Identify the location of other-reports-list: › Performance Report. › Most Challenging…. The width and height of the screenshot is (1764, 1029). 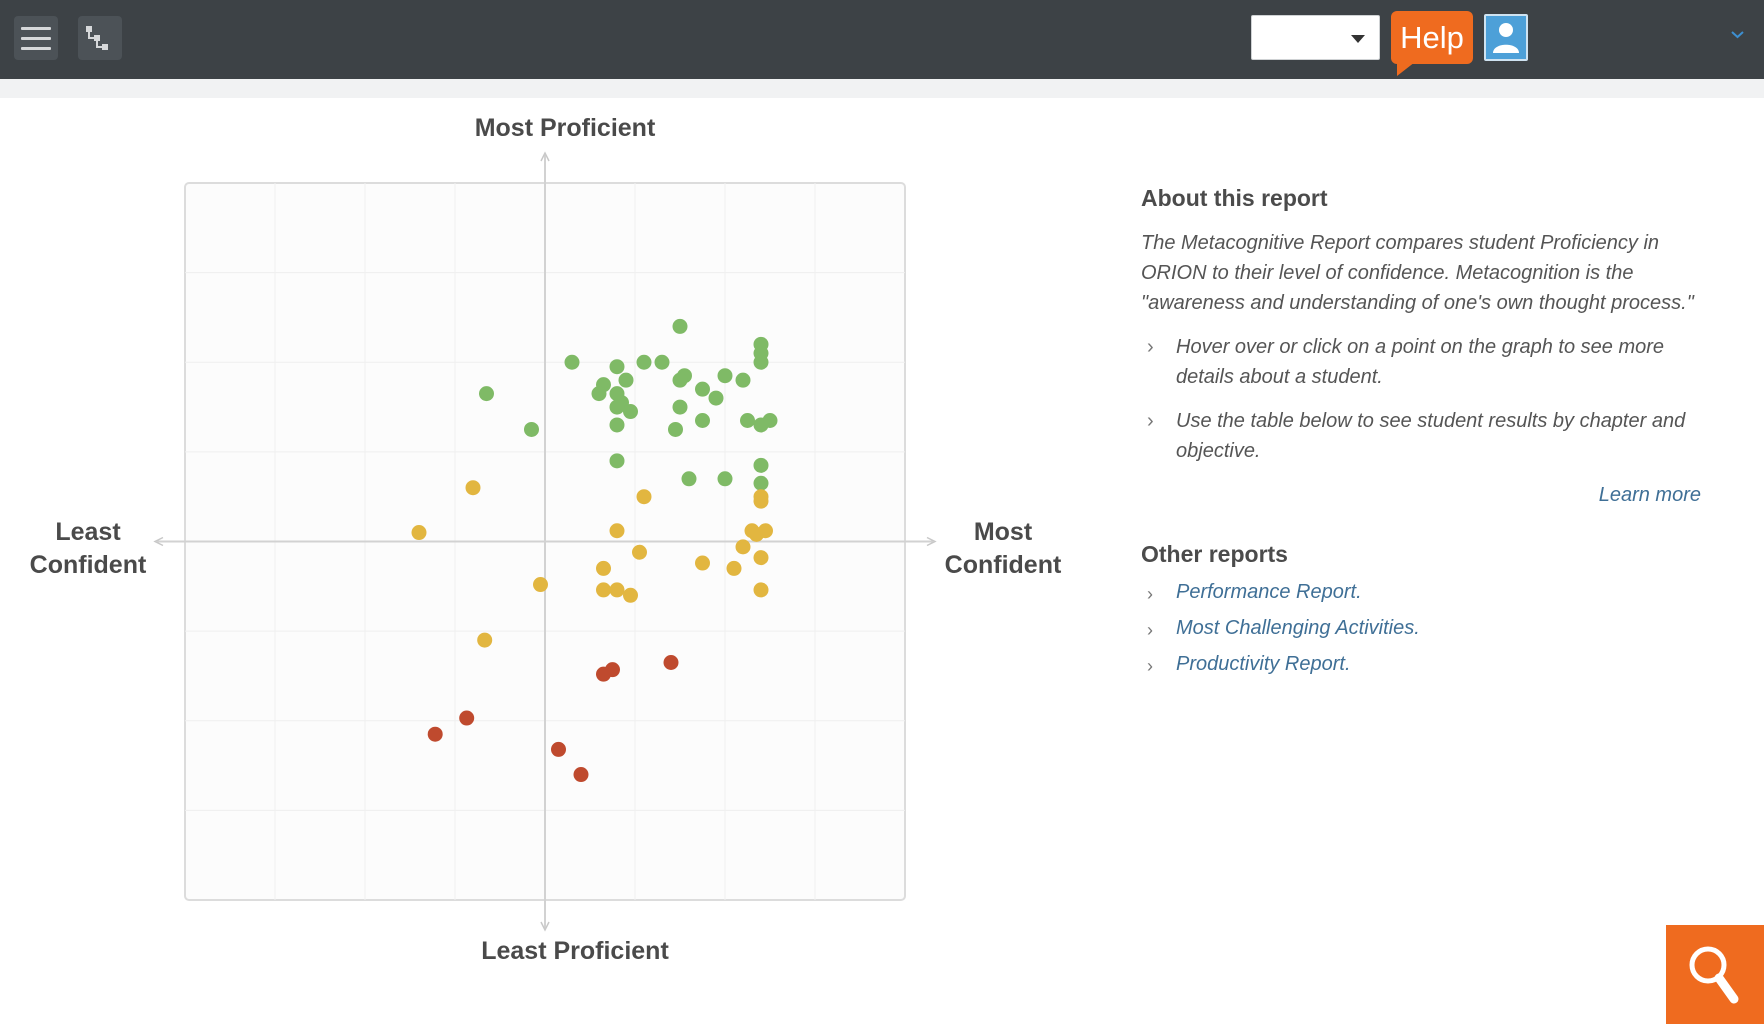
(1426, 628).